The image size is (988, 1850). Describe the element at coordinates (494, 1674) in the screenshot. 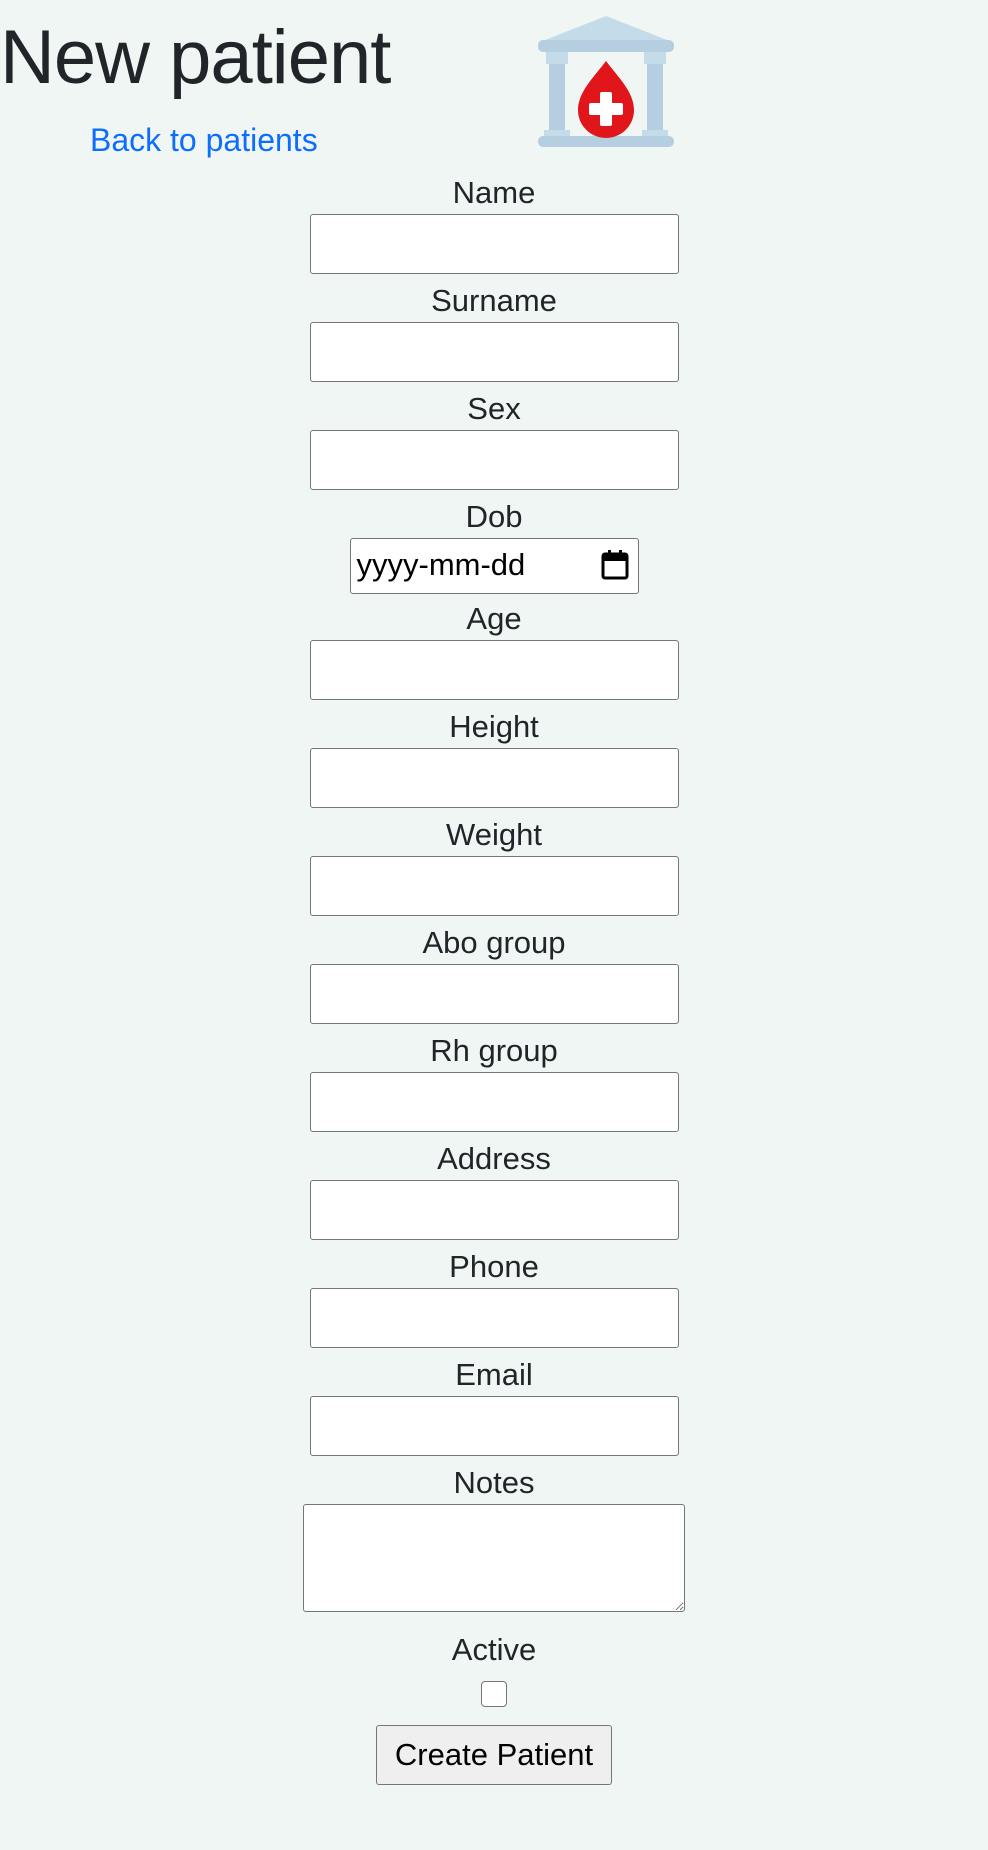

I see `field-active: Active` at that location.